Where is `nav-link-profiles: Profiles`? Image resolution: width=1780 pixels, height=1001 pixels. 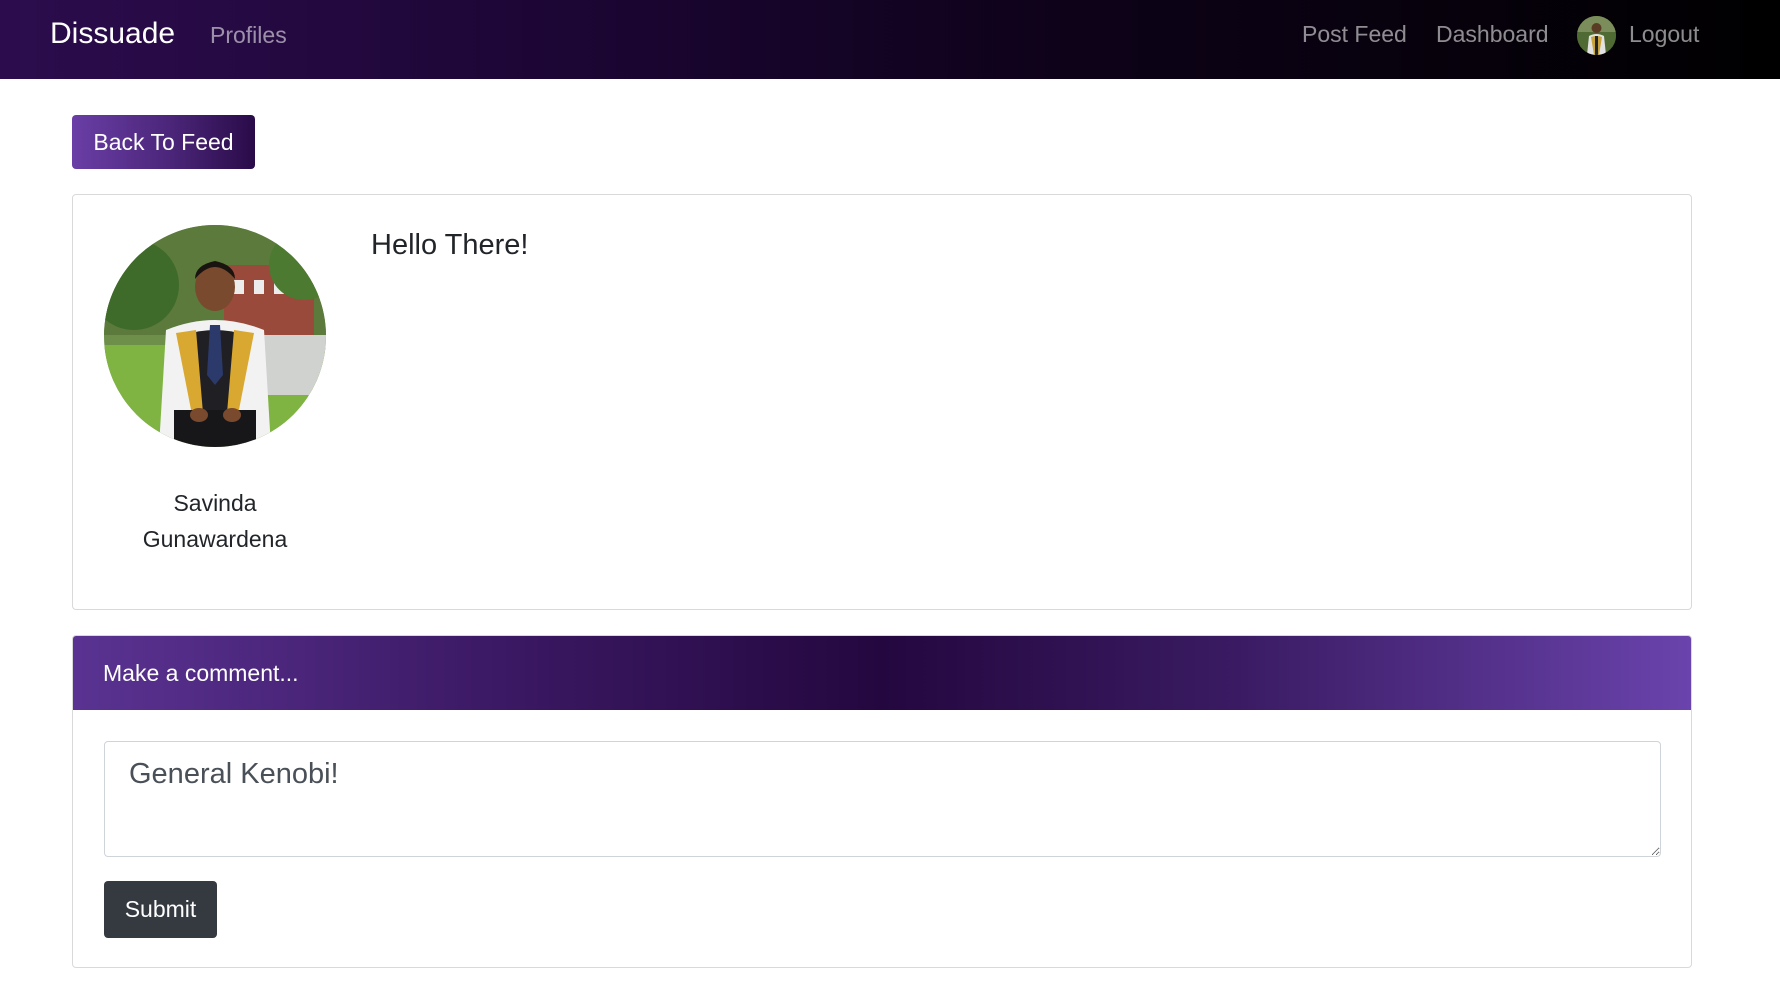 nav-link-profiles: Profiles is located at coordinates (248, 35).